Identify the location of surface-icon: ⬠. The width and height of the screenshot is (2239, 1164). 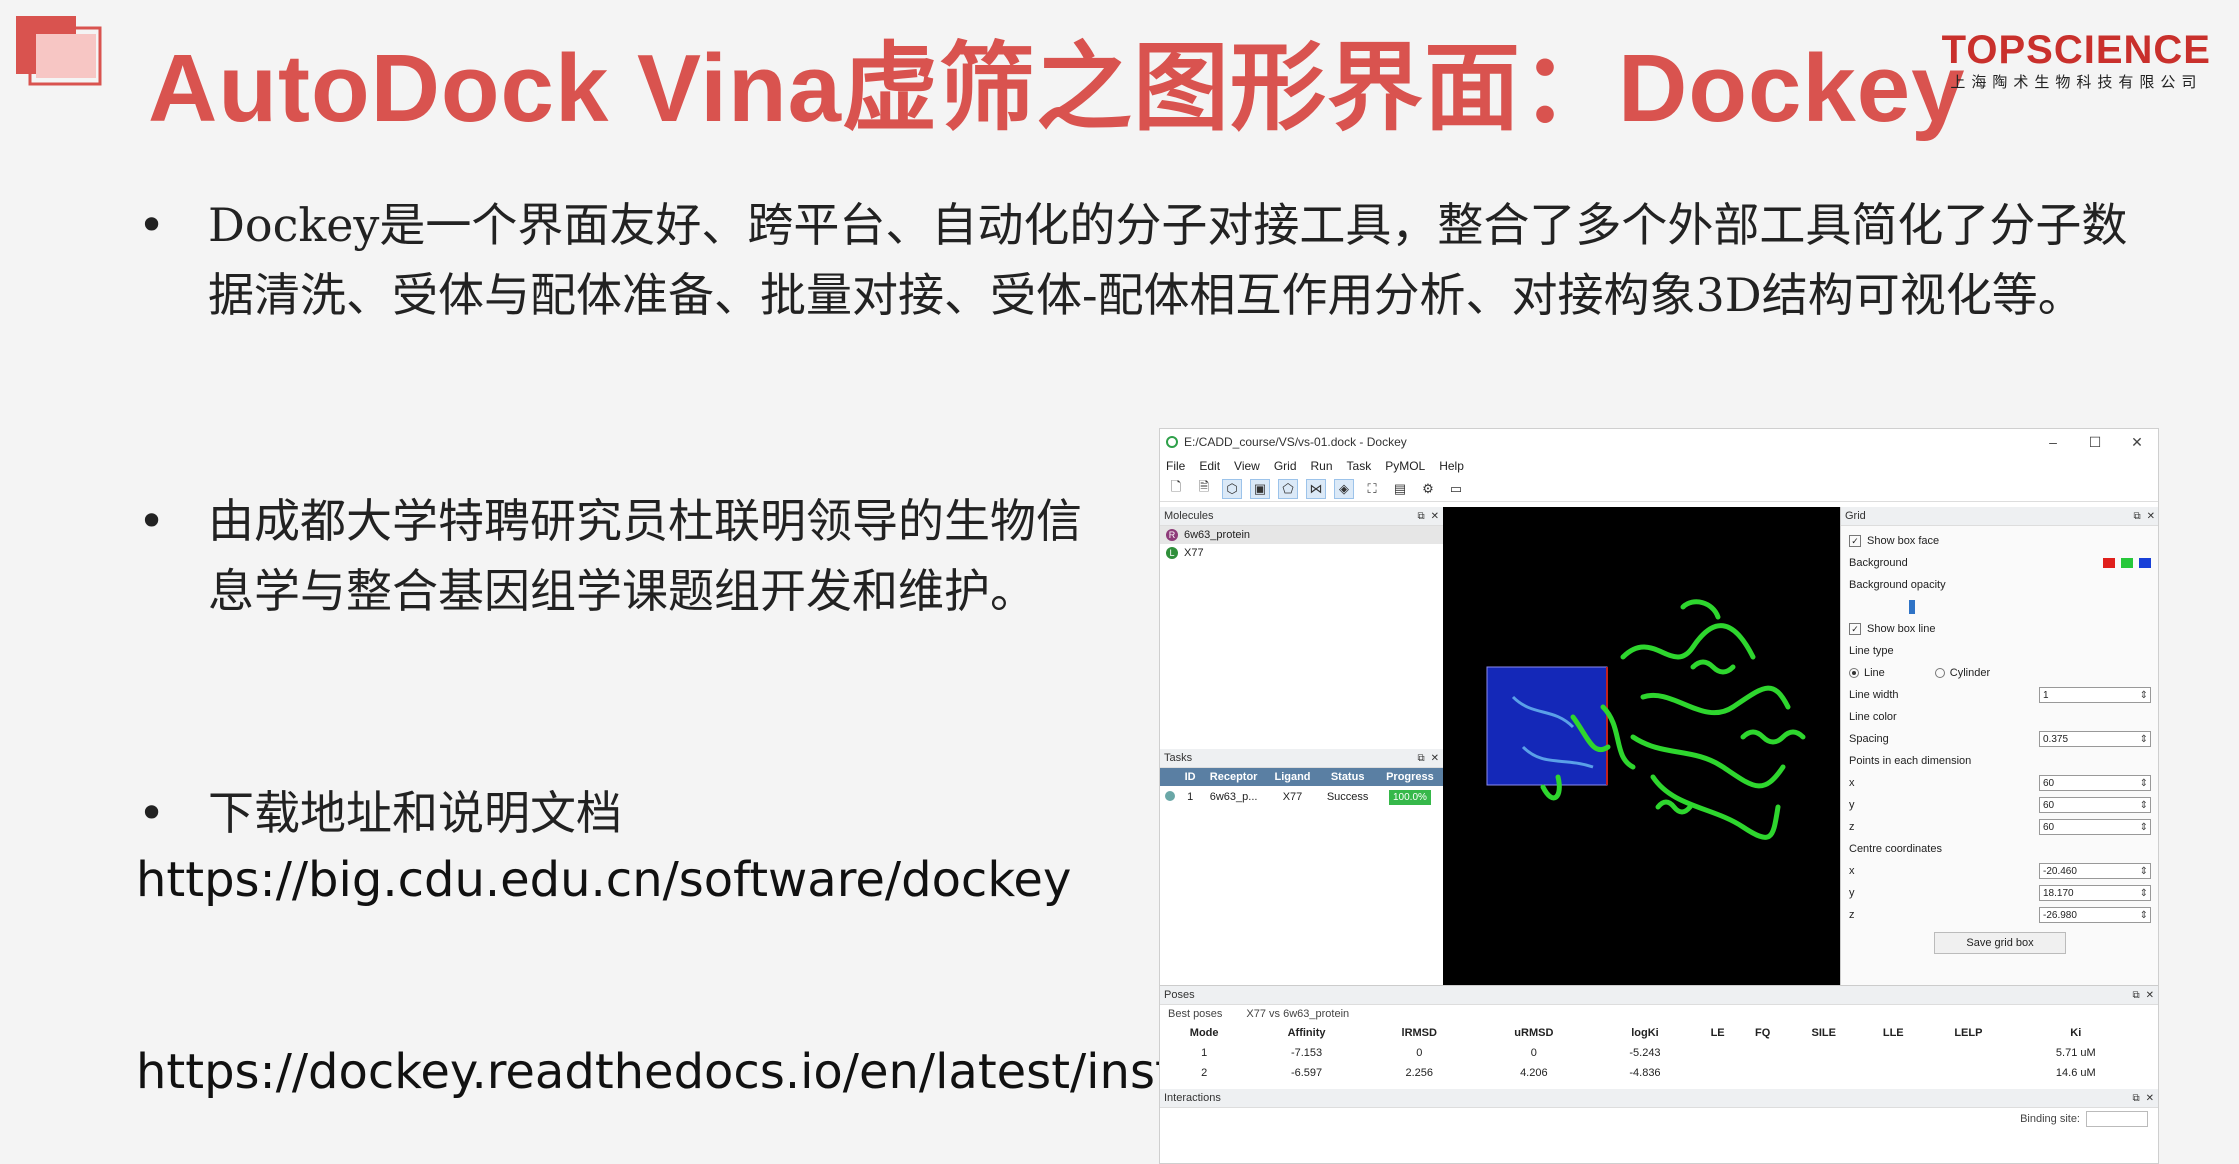
(1288, 489).